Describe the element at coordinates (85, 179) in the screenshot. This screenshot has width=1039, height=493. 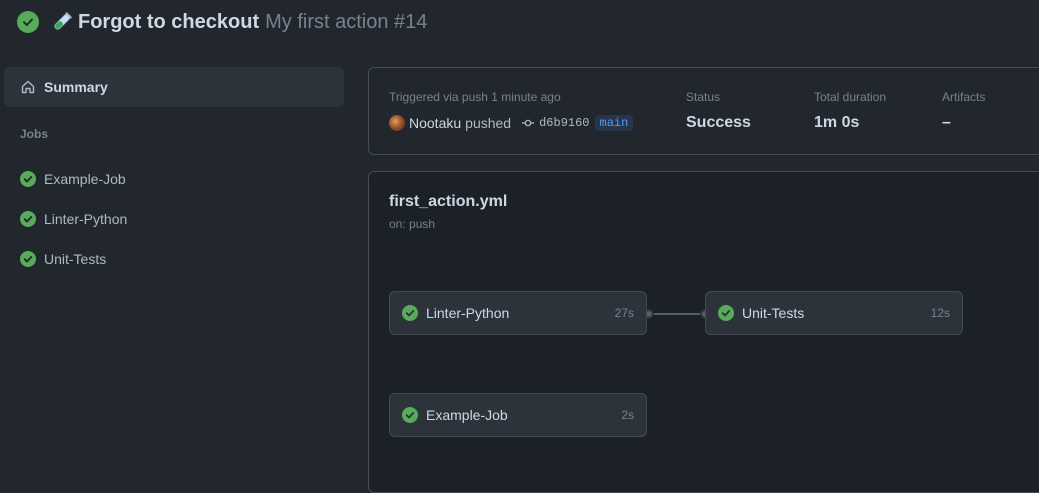
I see `sidebar-job-label: Example-Job` at that location.